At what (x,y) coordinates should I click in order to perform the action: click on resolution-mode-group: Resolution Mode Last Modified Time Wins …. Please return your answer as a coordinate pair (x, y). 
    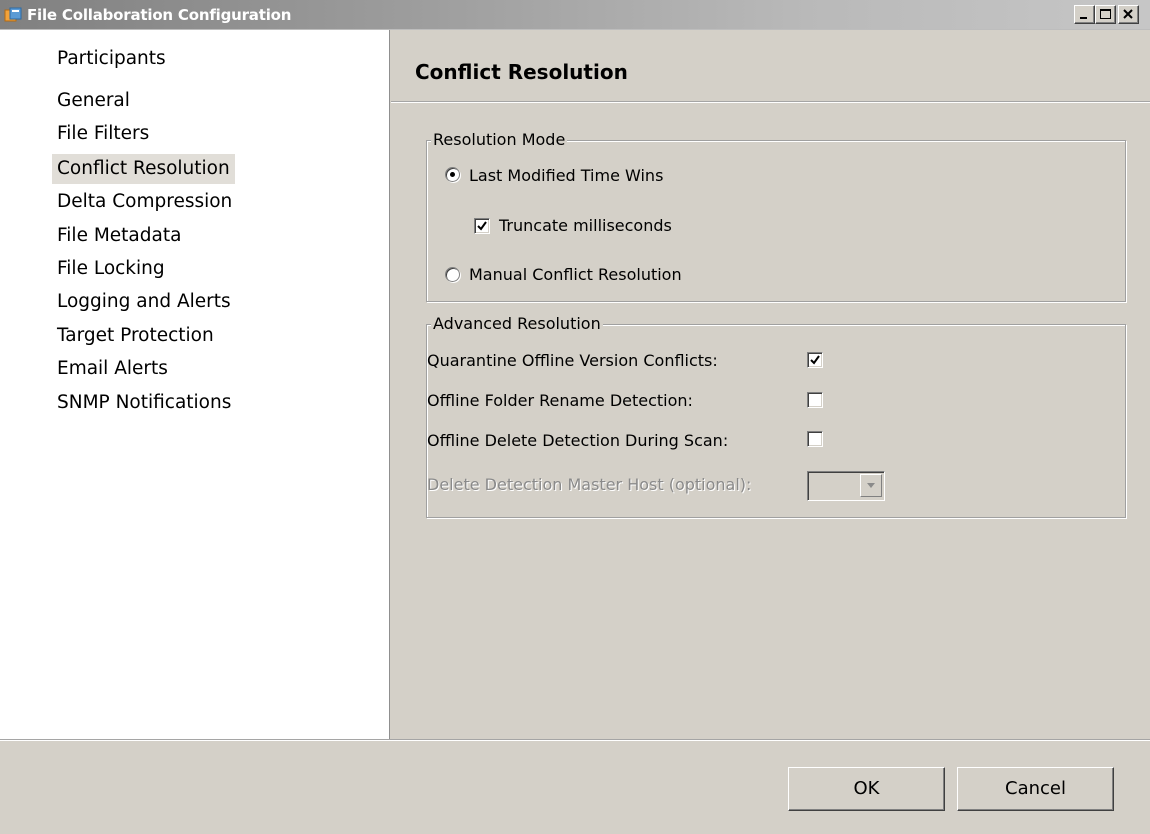
    Looking at the image, I should click on (776, 216).